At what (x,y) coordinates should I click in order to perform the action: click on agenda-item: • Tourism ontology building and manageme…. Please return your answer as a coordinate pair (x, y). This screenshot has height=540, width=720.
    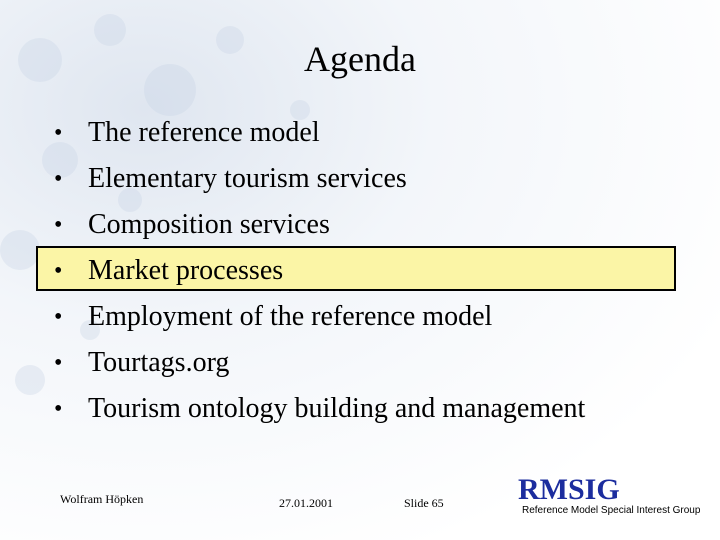
    Looking at the image, I should click on (350, 409).